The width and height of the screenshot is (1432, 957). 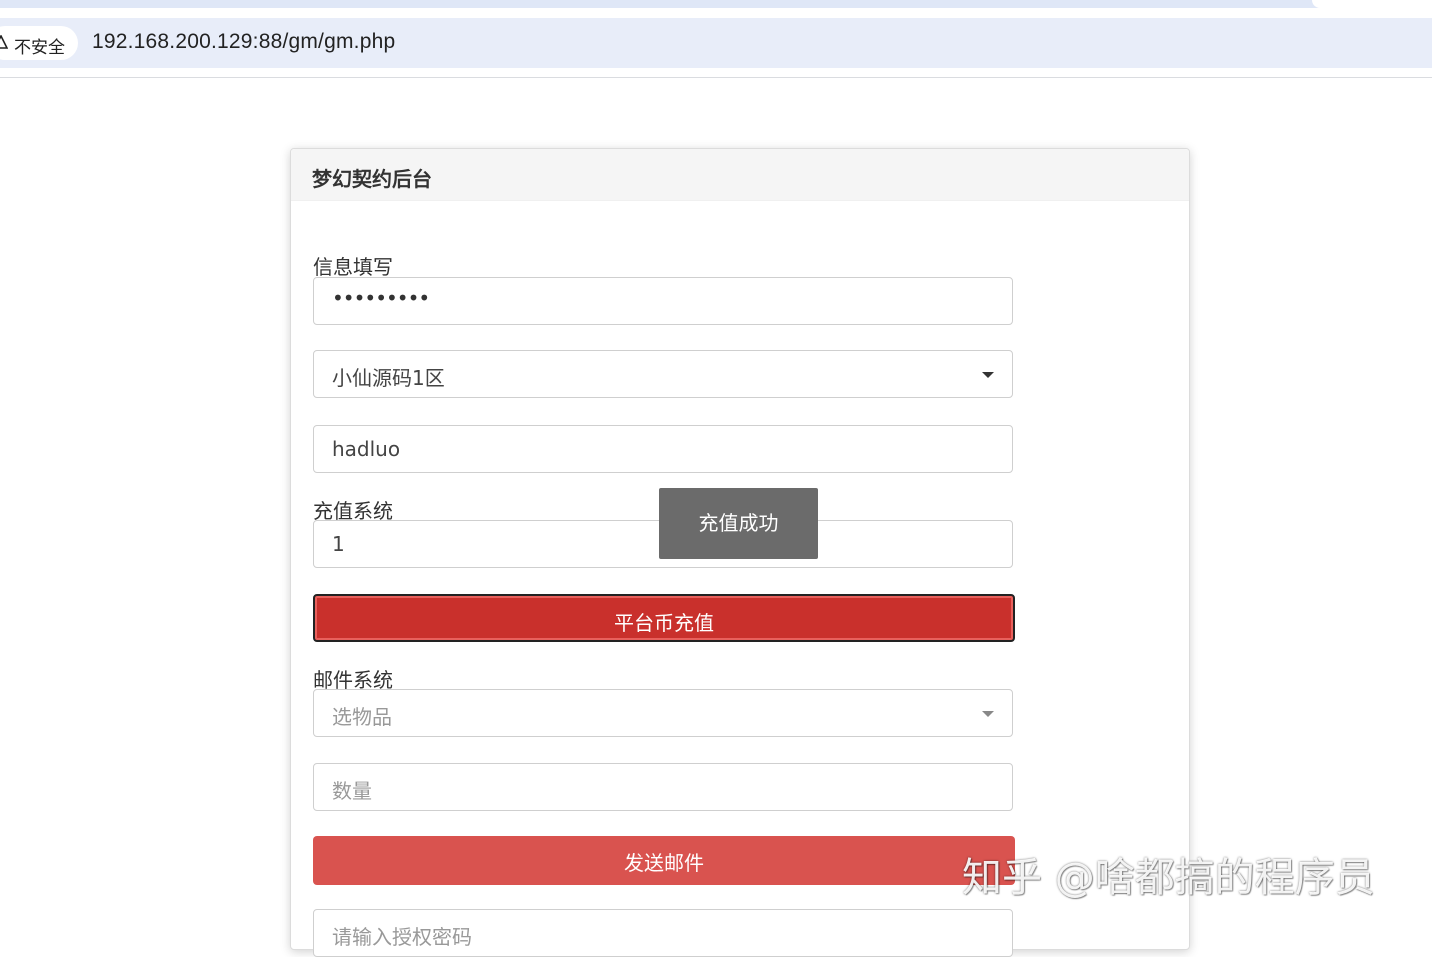 What do you see at coordinates (716, 77) in the screenshot?
I see `toolbar-divider` at bounding box center [716, 77].